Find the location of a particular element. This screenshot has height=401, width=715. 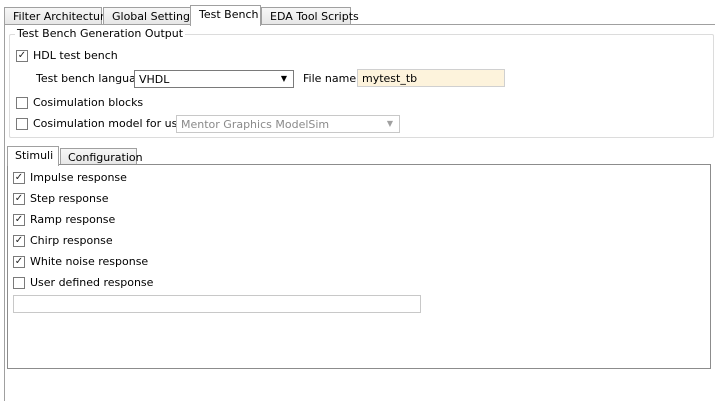

test-bench-language-dropdown: VHDL ▼ is located at coordinates (214, 79).